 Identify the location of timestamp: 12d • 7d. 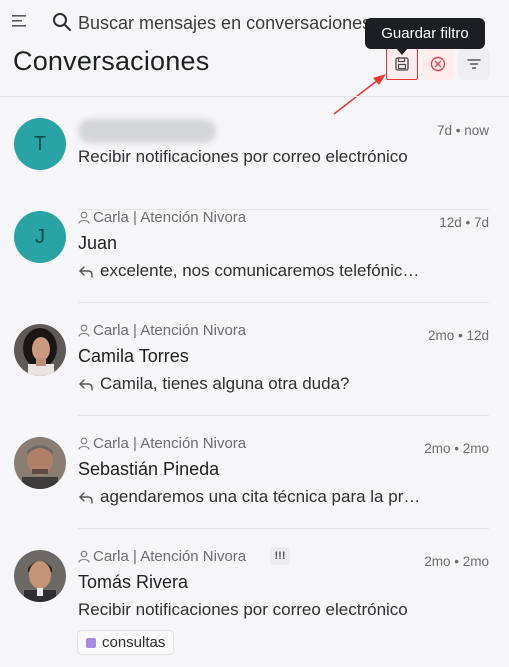
(464, 222).